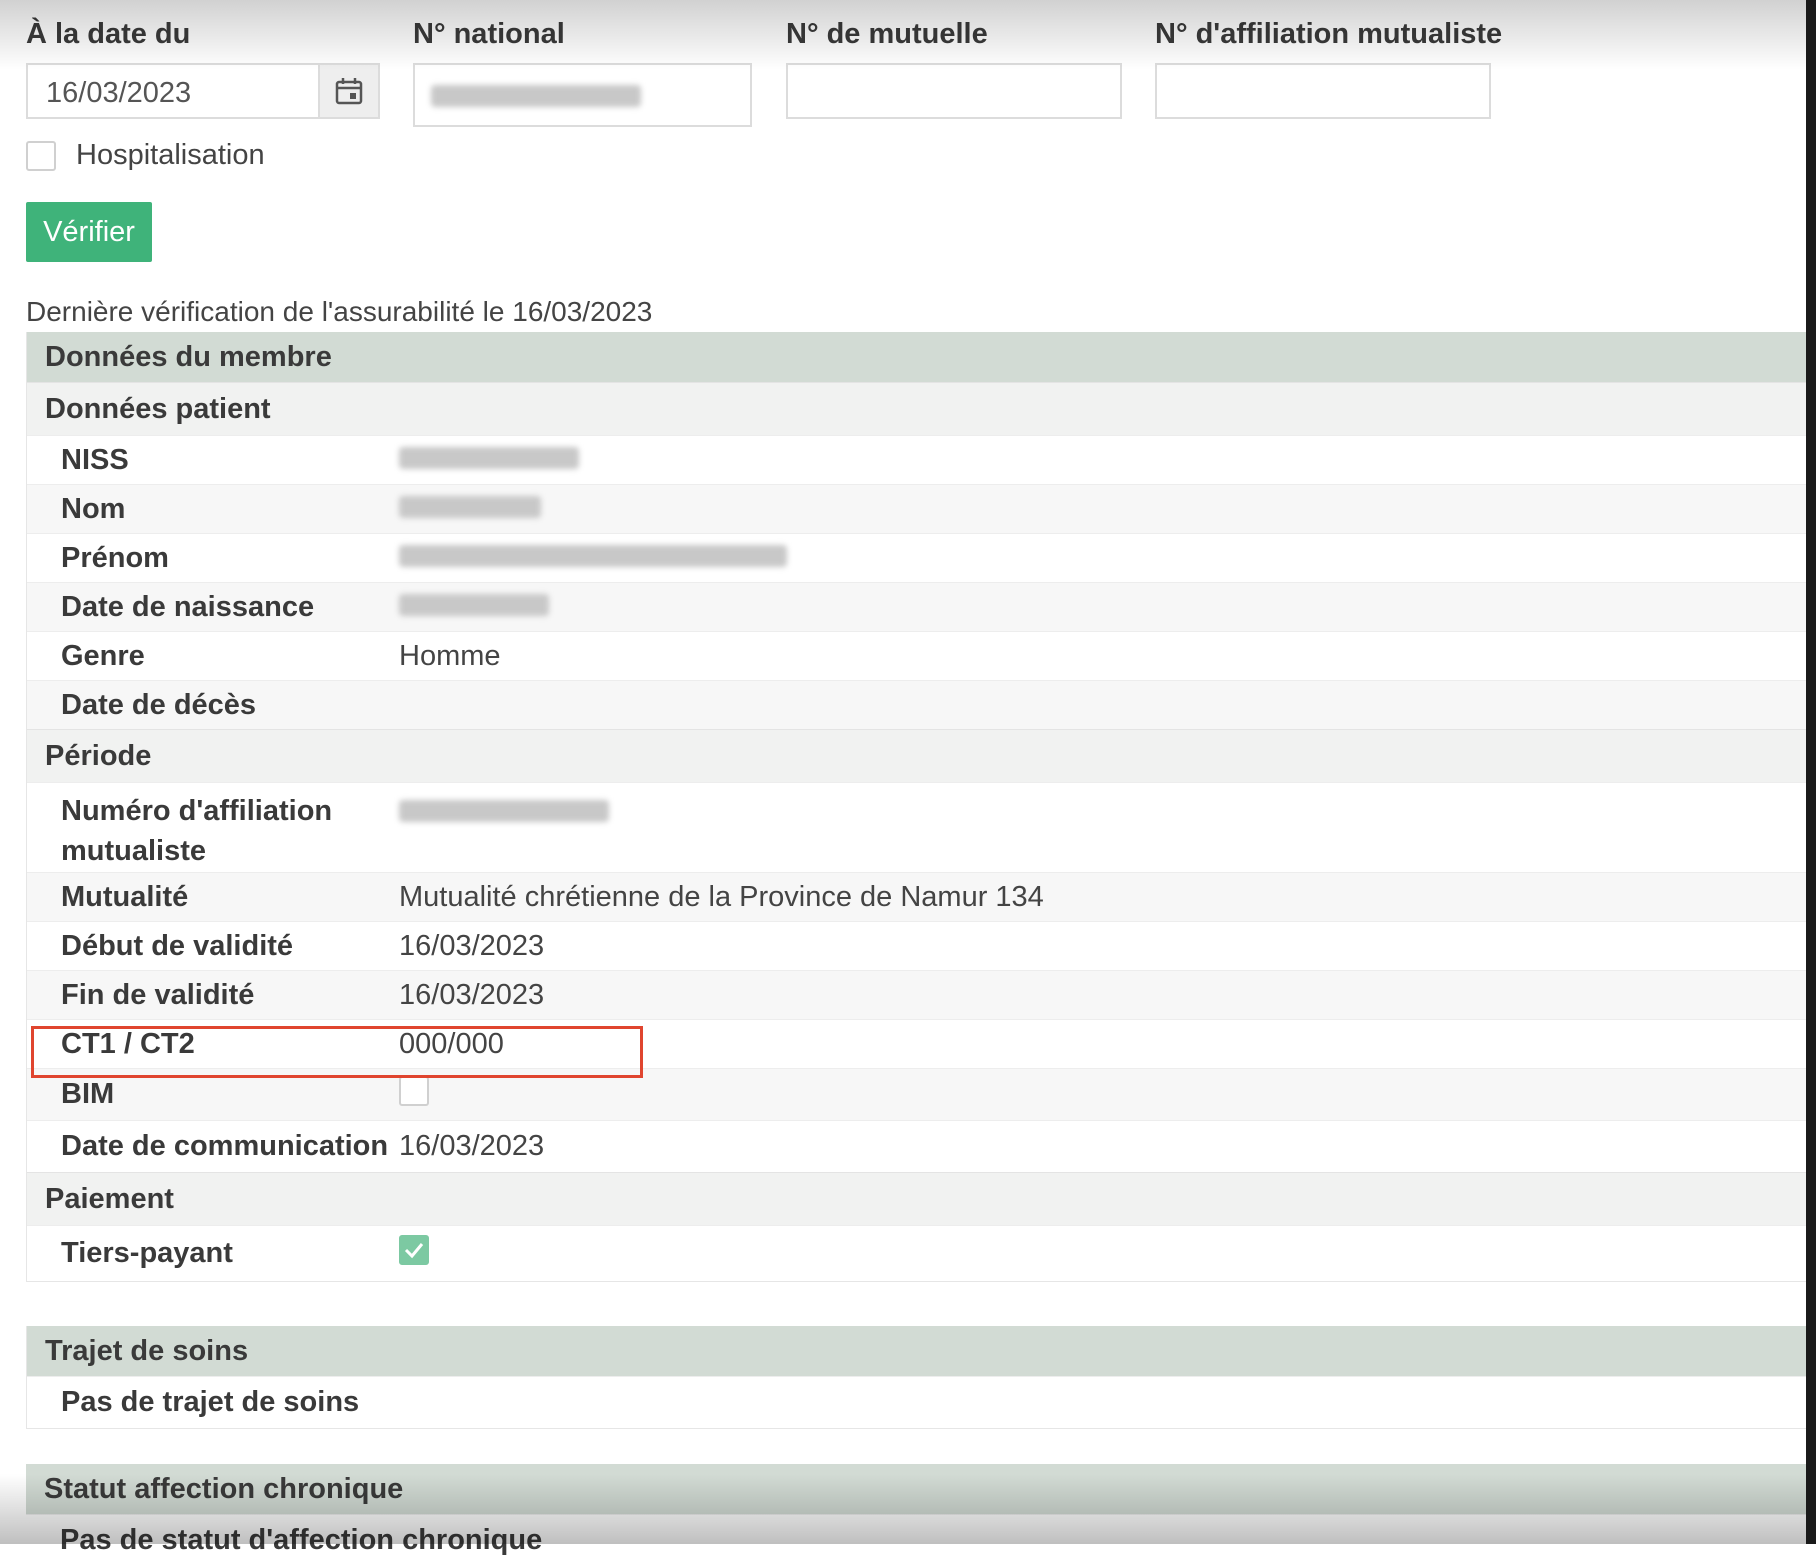  I want to click on birthdate-redacted, so click(474, 604).